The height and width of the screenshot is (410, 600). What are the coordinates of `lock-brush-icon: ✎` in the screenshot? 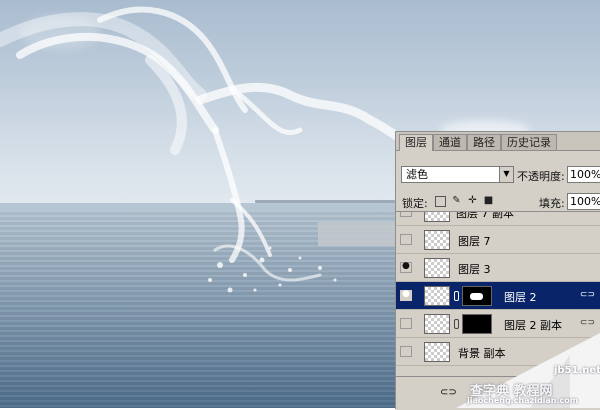 It's located at (456, 200).